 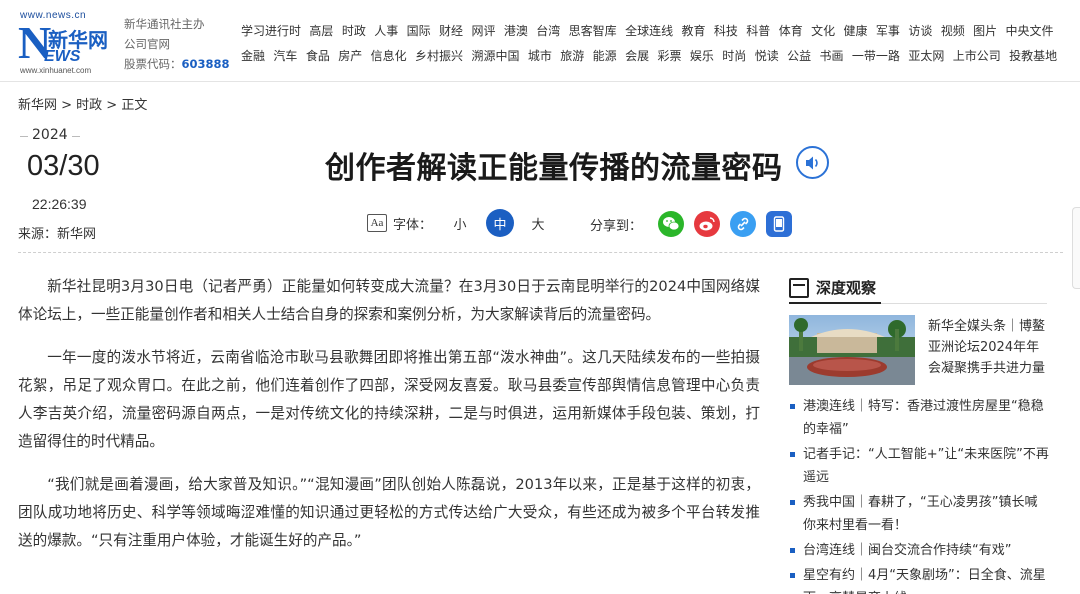 What do you see at coordinates (147, 44) in the screenshot?
I see `sponsor-line2: 公司官网` at bounding box center [147, 44].